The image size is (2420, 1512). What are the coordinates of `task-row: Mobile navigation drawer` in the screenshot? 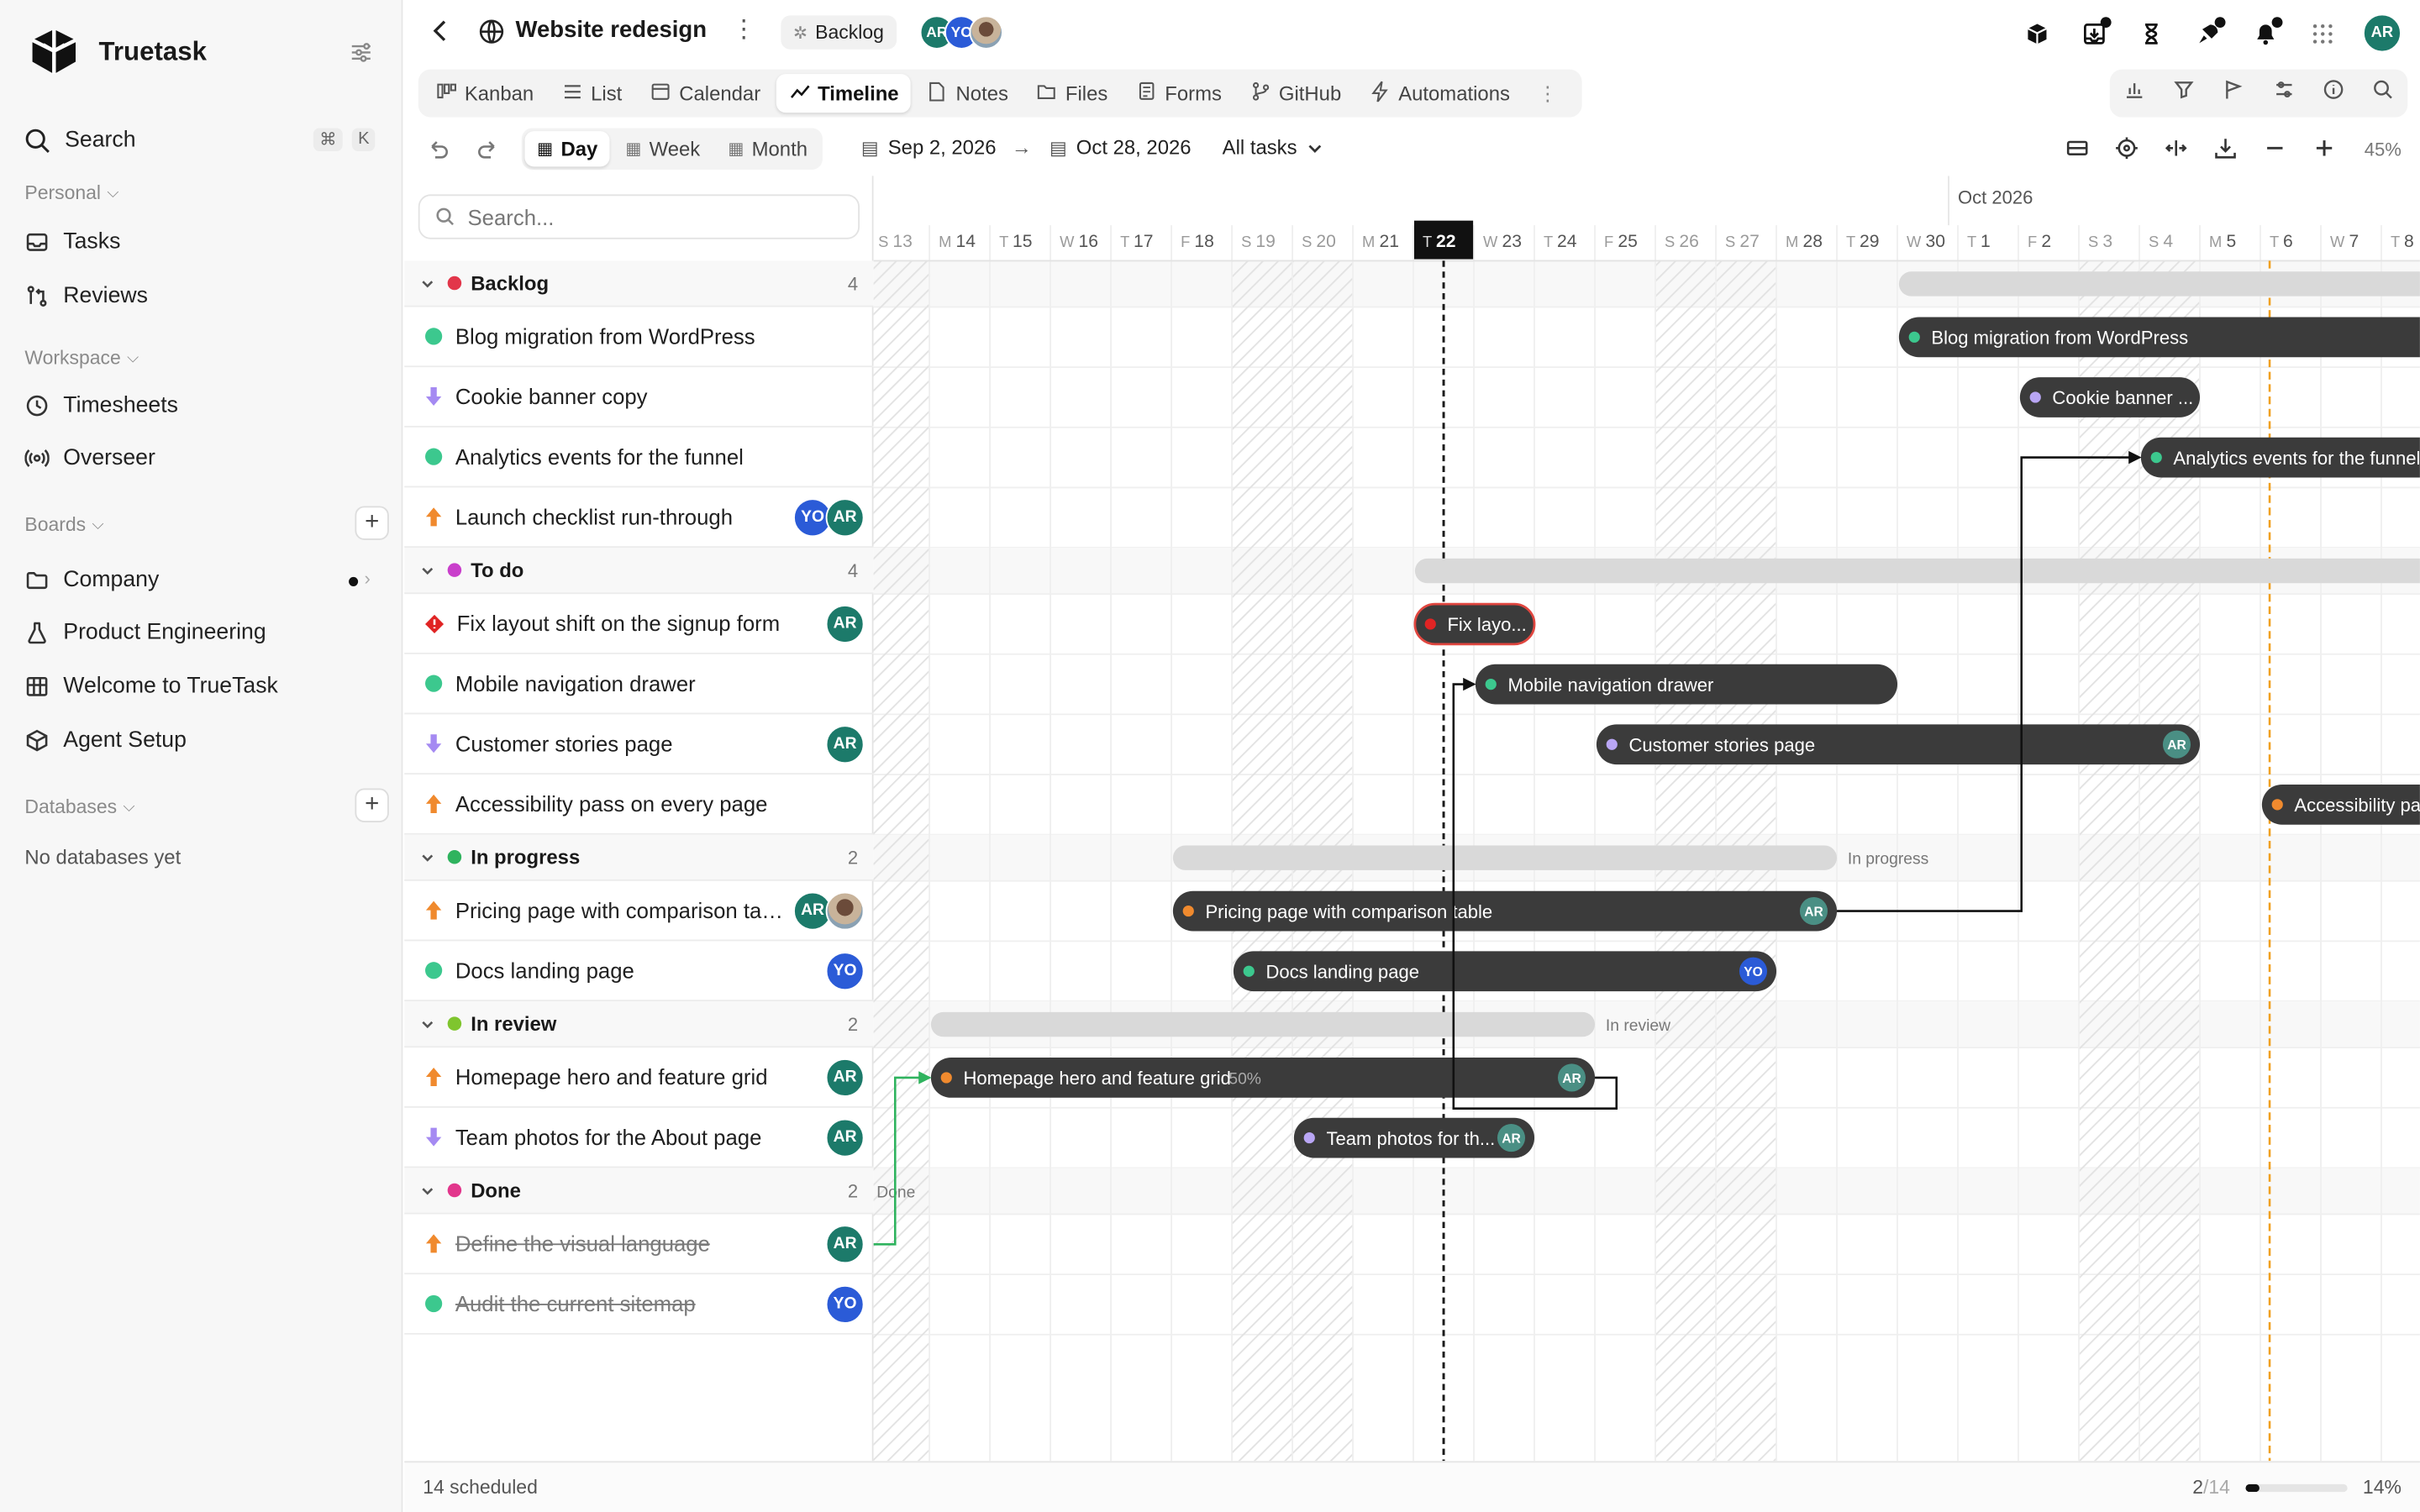 It's located at (639, 684).